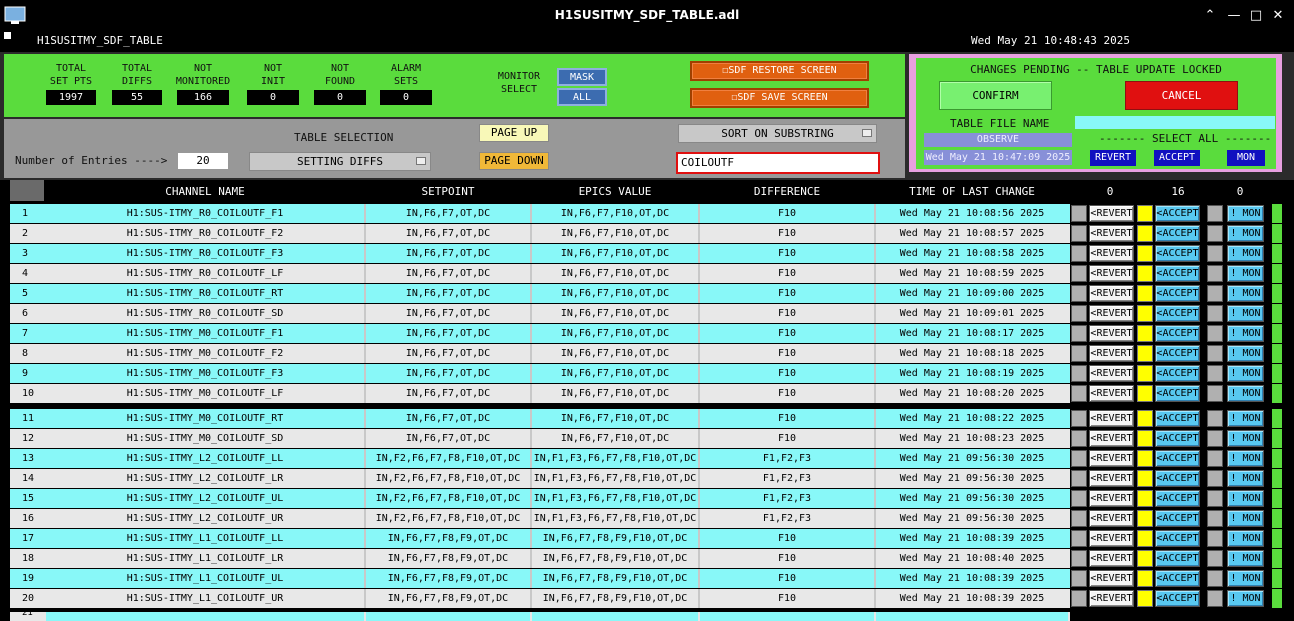  I want to click on select-all-revert-button: REVERT, so click(1113, 158).